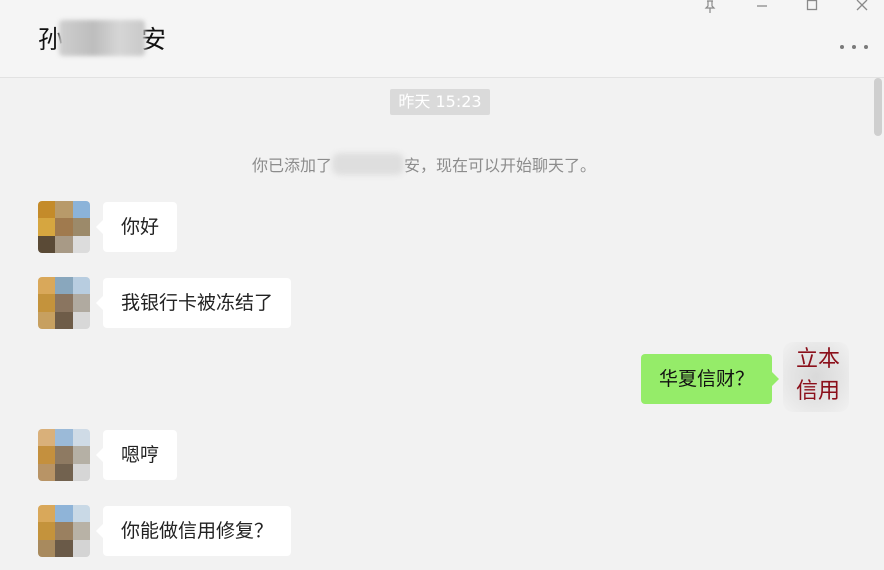  I want to click on scrollbar-thumb, so click(878, 107).